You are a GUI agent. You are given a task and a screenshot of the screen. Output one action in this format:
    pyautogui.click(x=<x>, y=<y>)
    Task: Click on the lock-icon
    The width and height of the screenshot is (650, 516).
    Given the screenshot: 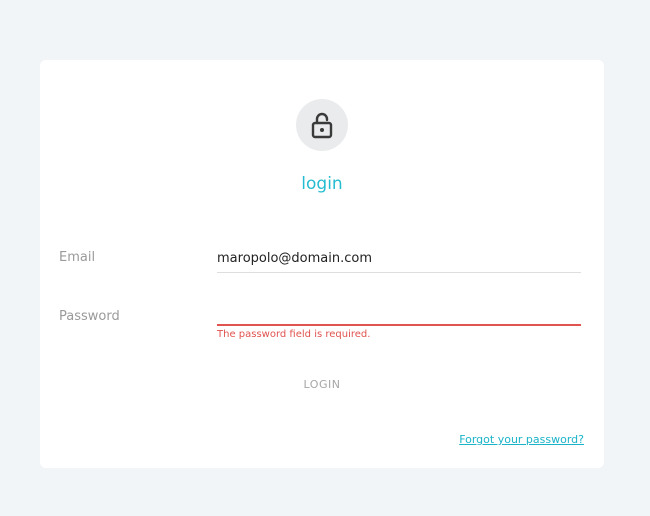 What is the action you would take?
    pyautogui.click(x=322, y=125)
    